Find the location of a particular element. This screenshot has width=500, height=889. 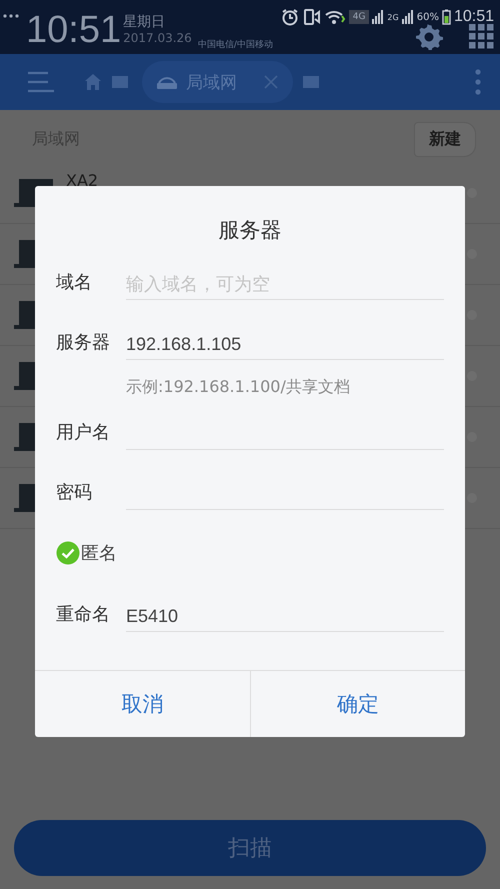

battery-icon is located at coordinates (446, 17).